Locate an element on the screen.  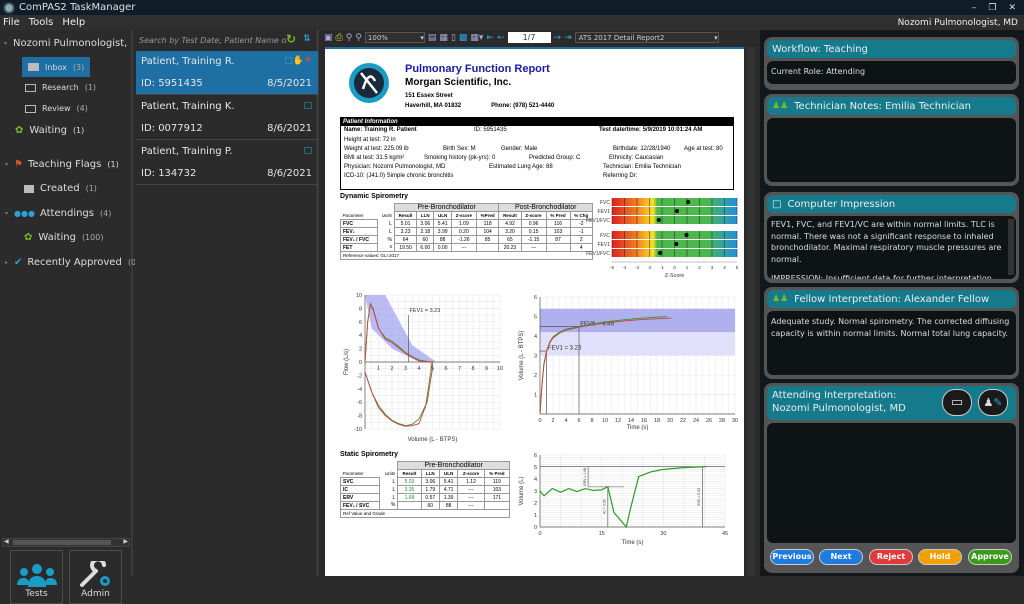
prev-page-icon: ← is located at coordinates (501, 38).